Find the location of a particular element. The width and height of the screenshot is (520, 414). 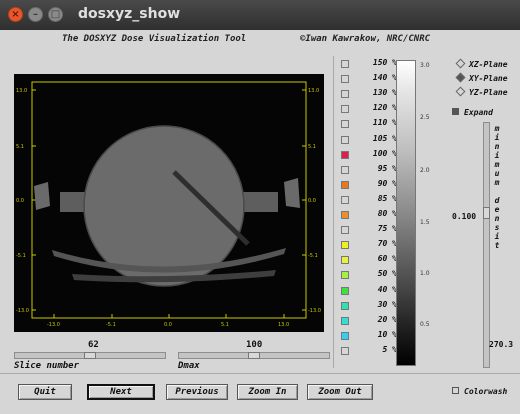

maximize-icon: □ is located at coordinates (55, 14).